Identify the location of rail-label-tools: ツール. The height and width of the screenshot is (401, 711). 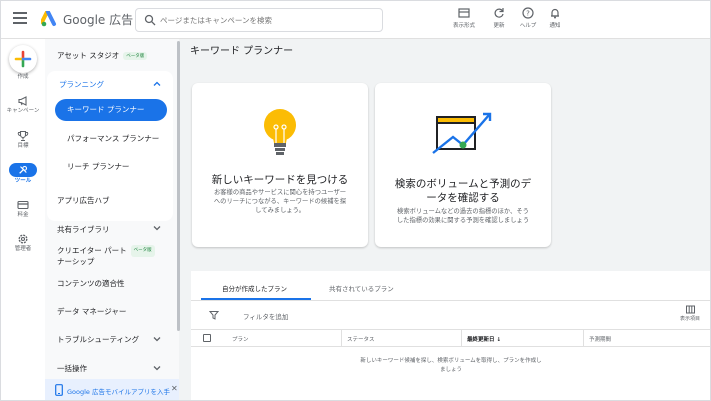
(23, 181).